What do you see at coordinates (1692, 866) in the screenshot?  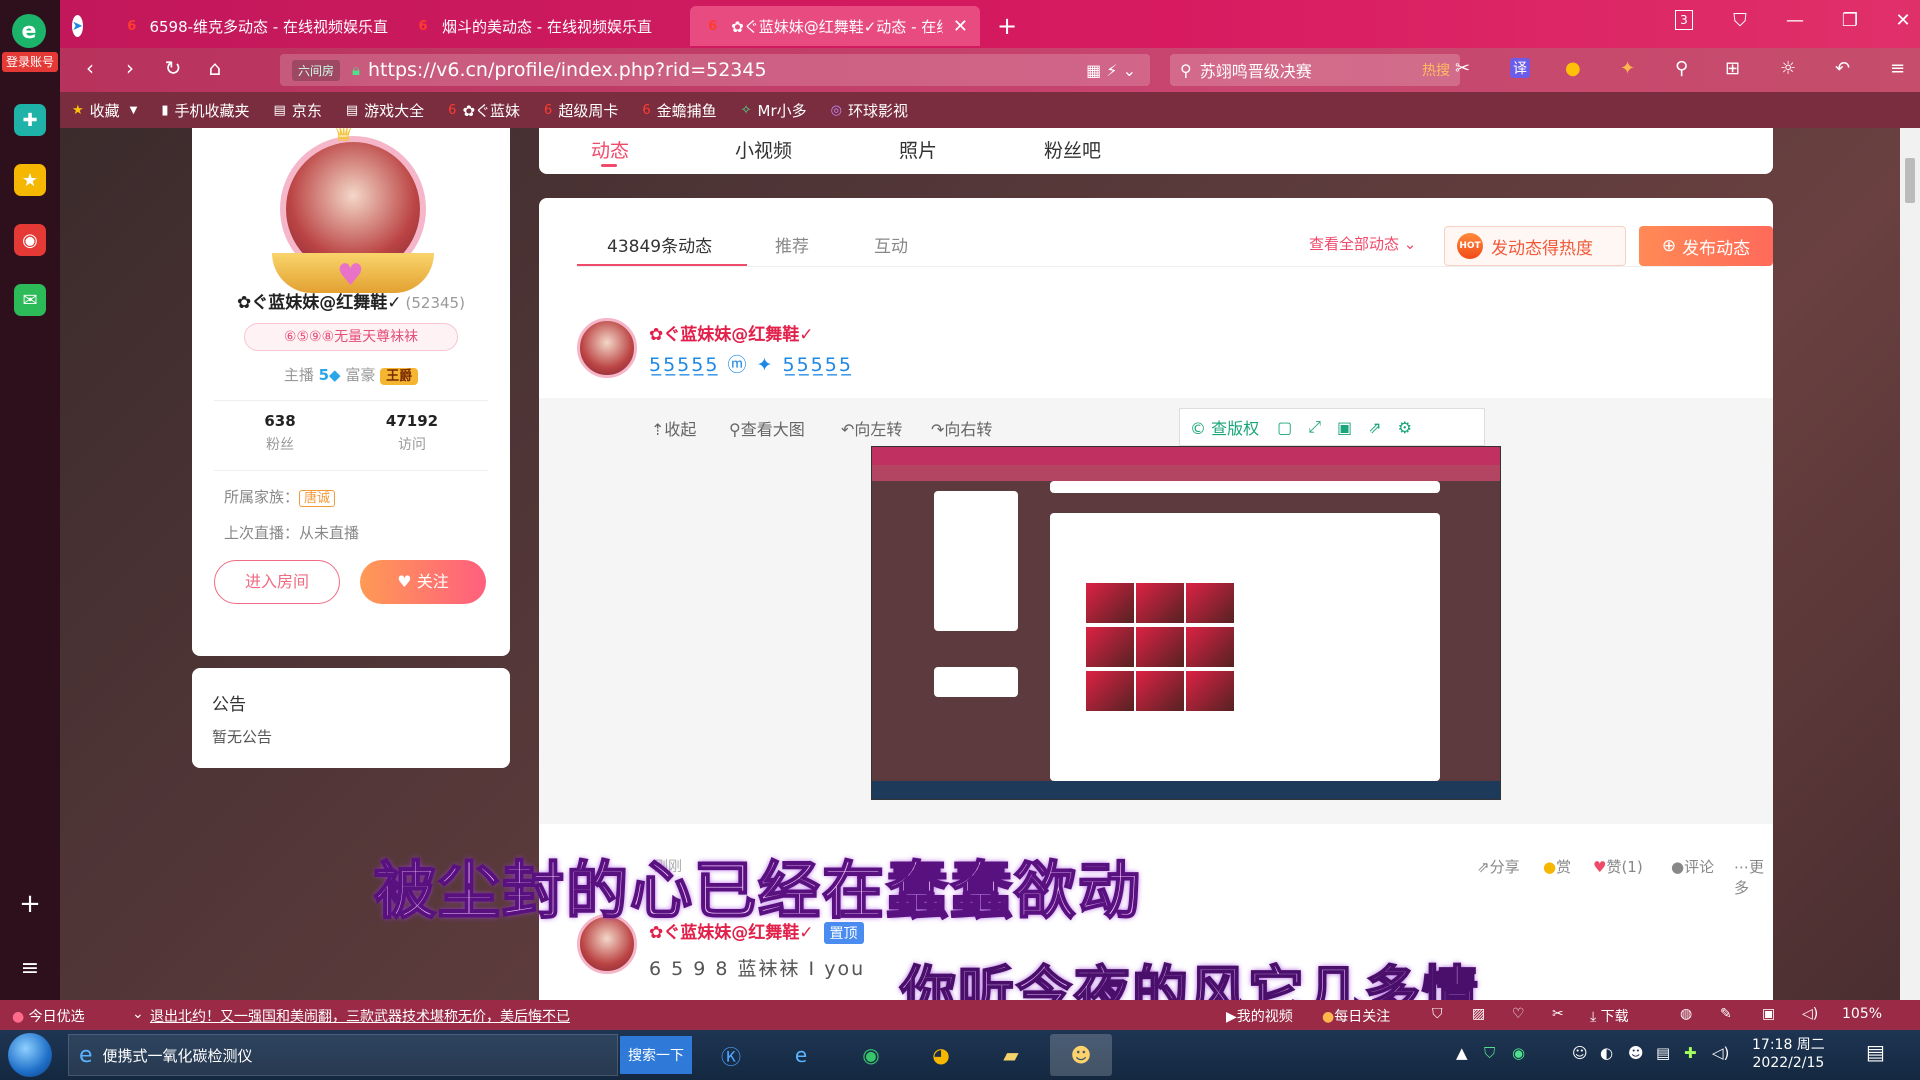 I see `comment-button: ●评论` at bounding box center [1692, 866].